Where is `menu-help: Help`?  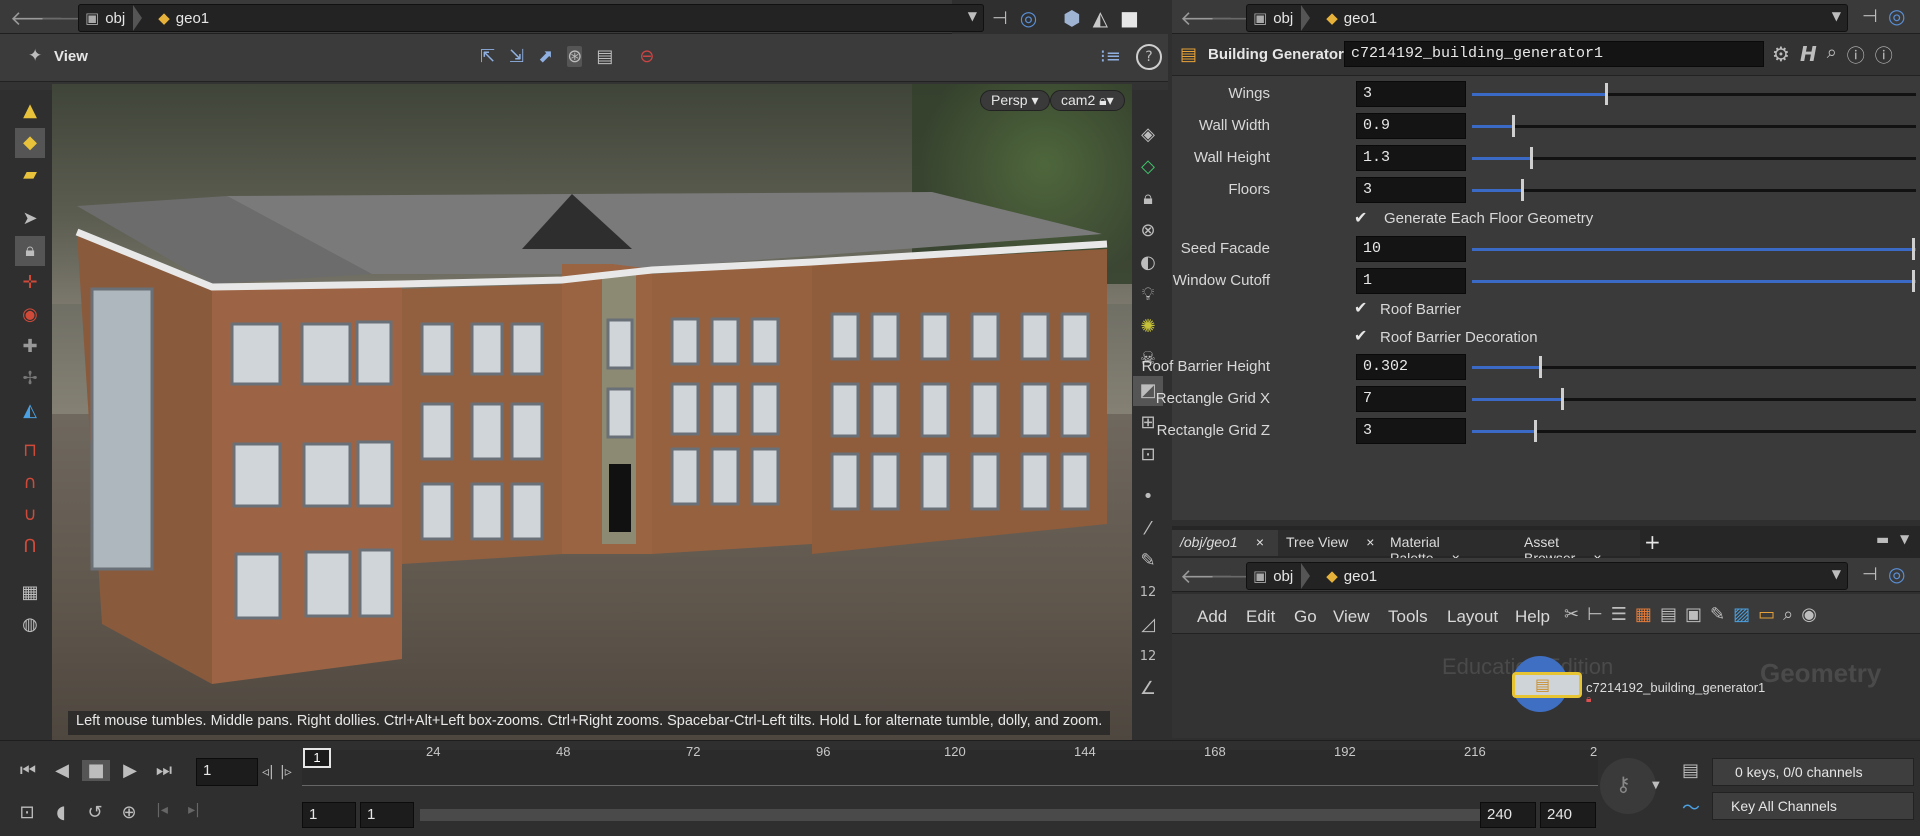
menu-help: Help is located at coordinates (1532, 617).